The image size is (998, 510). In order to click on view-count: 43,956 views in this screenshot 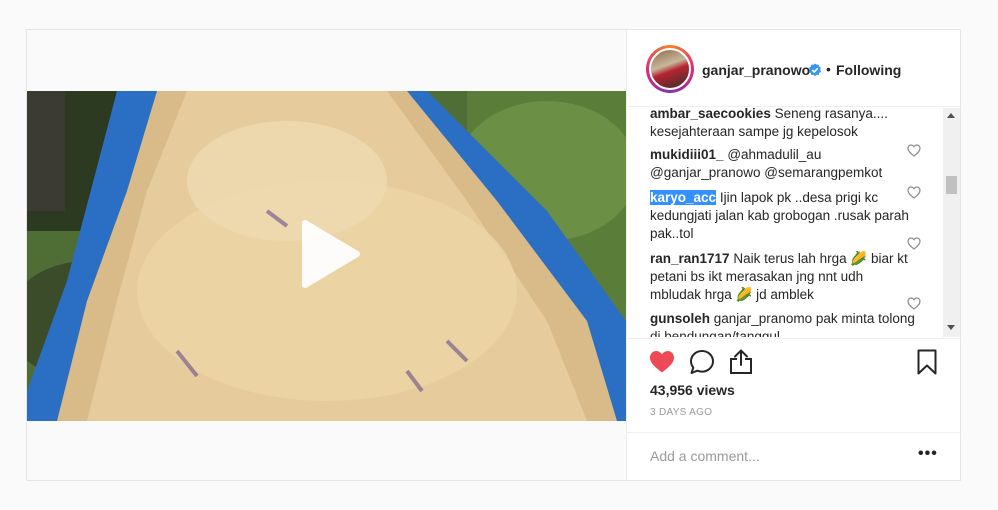, I will do `click(692, 390)`.